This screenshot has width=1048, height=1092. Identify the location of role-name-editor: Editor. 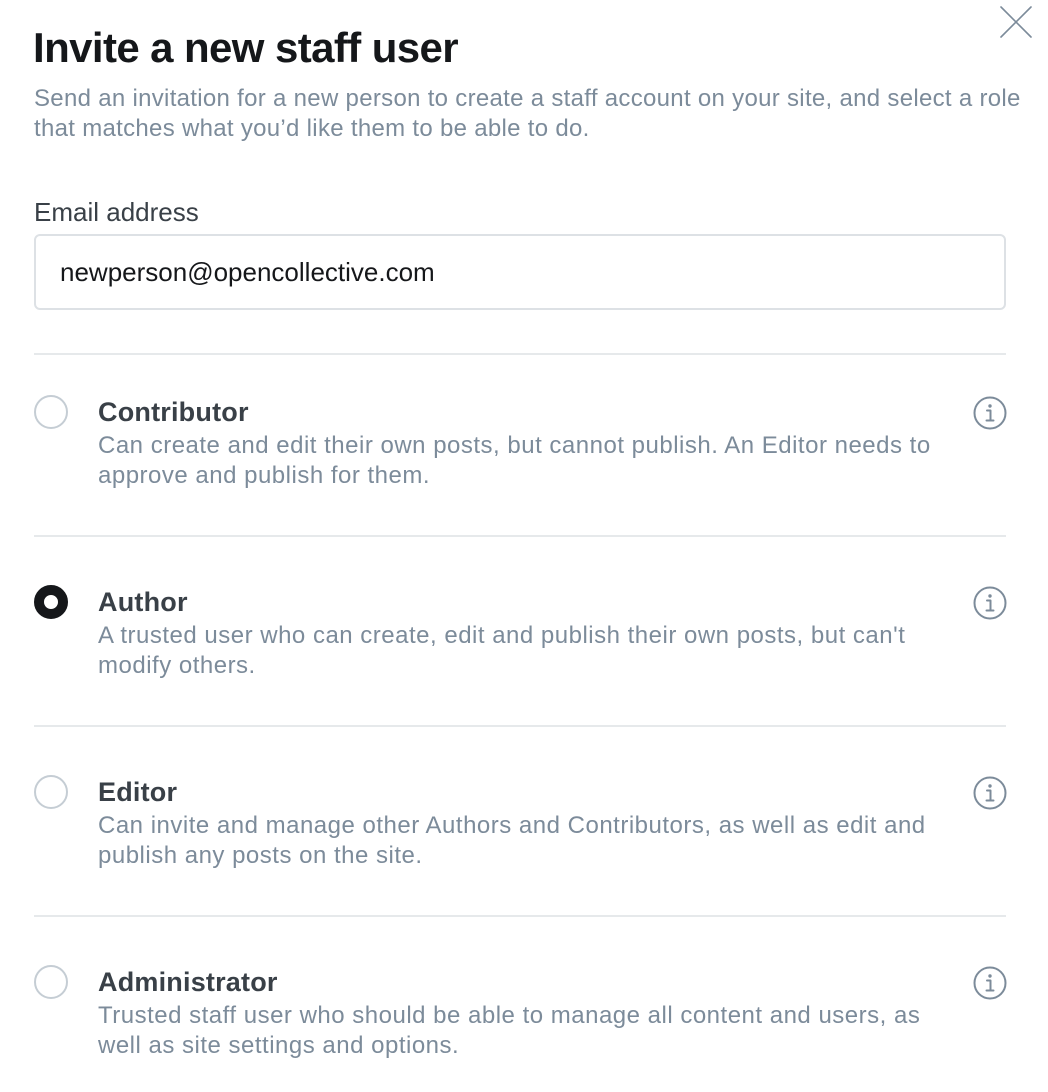
(138, 792).